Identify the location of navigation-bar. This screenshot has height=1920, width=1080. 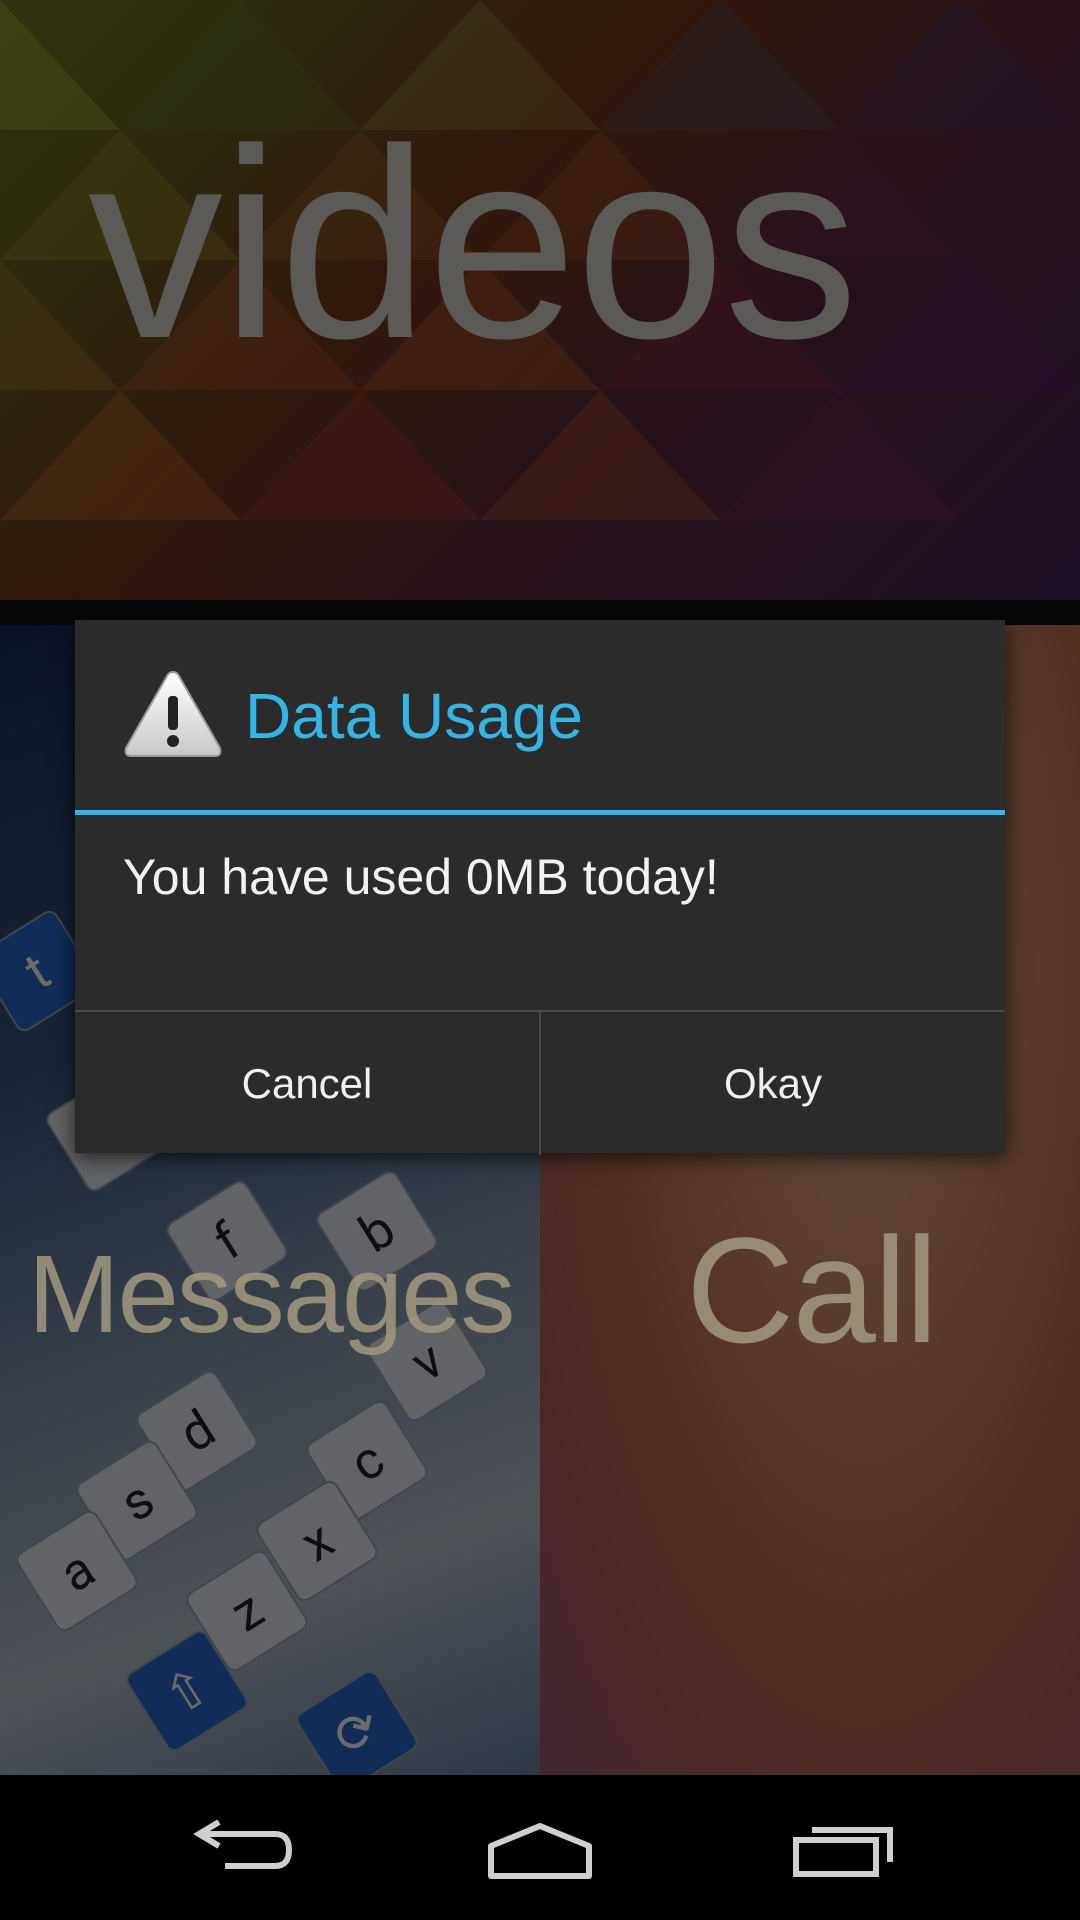
(540, 1847).